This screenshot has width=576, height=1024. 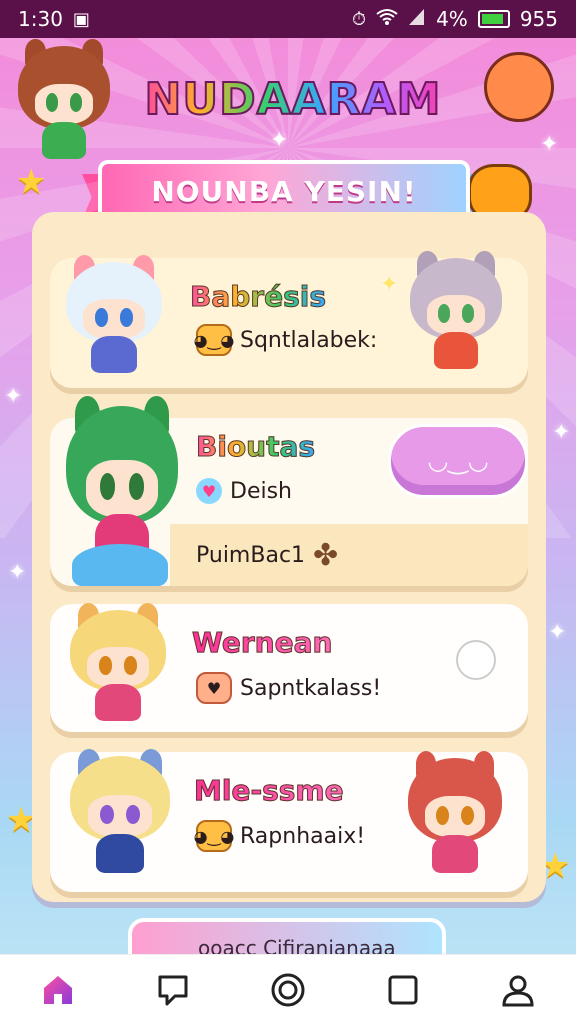 What do you see at coordinates (251, 555) in the screenshot?
I see `card-subdetail-text: PuimBac1` at bounding box center [251, 555].